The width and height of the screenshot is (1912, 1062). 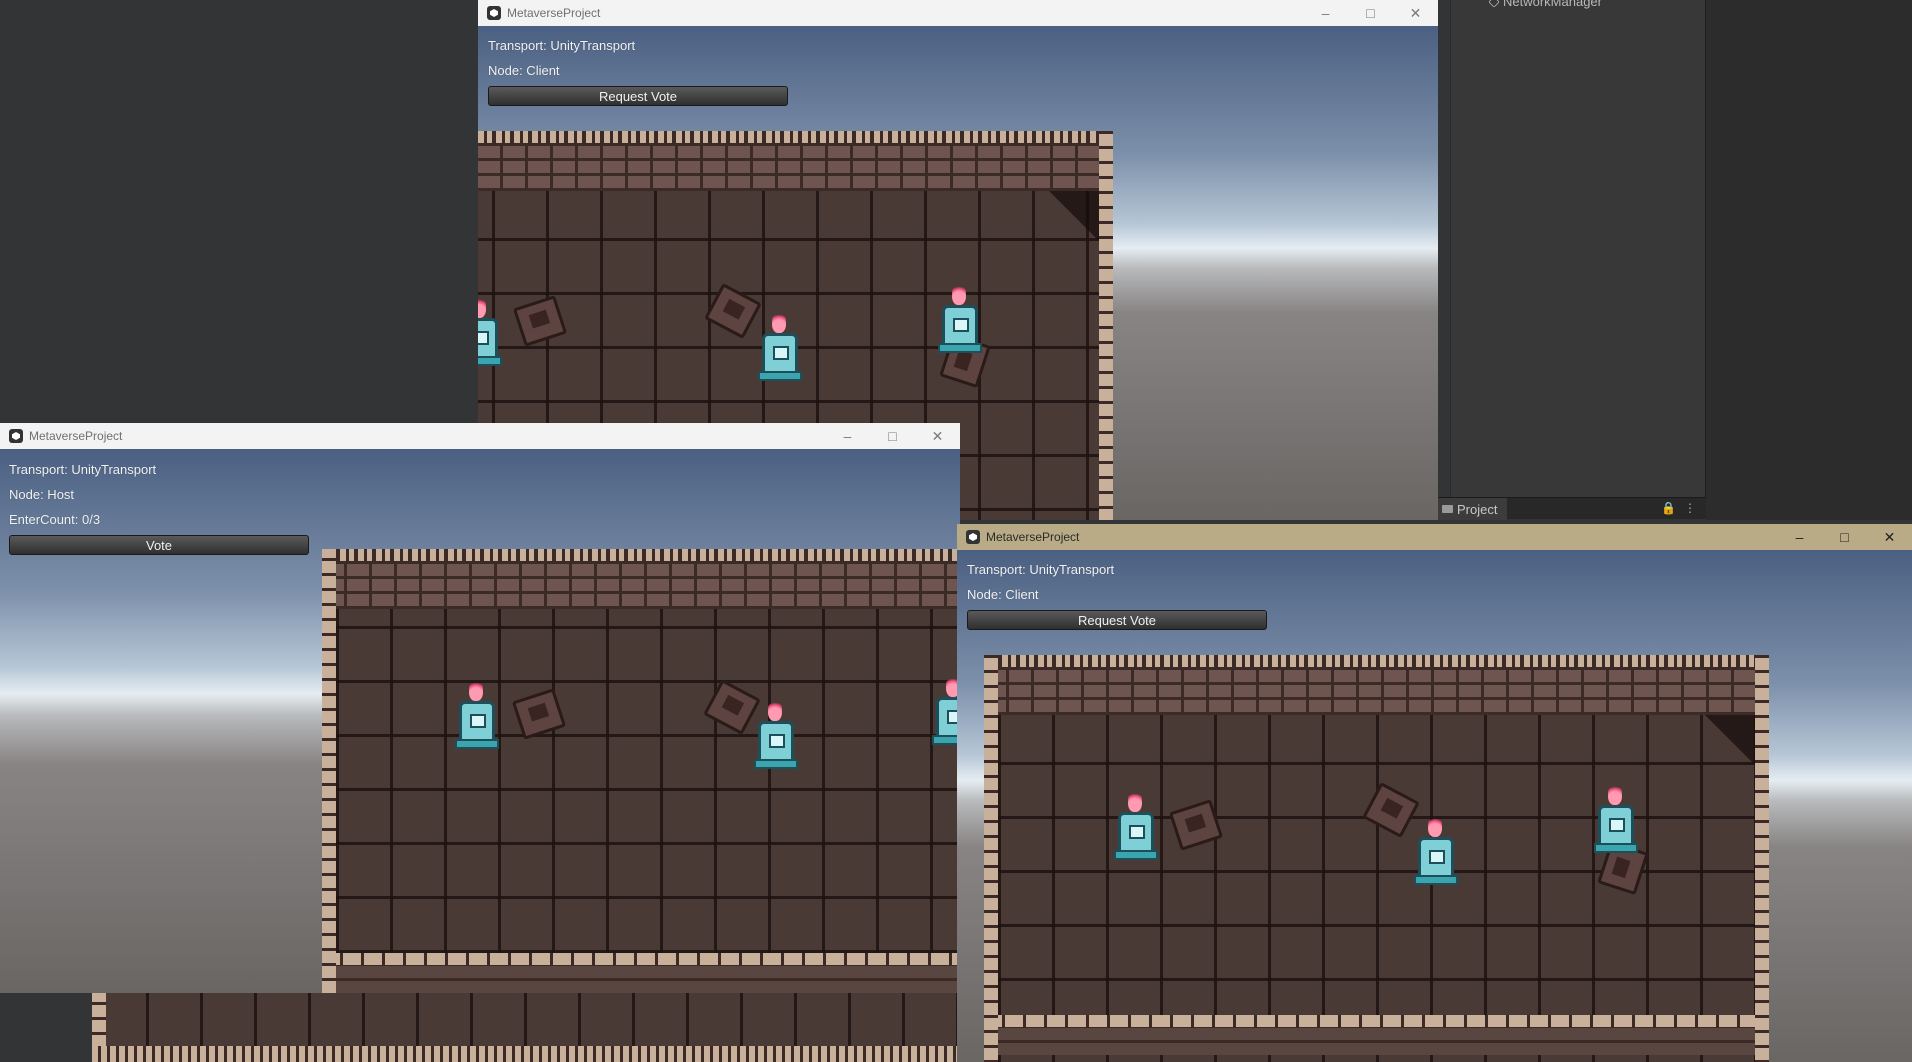 I want to click on lock-icon: 🔒, so click(x=1668, y=508).